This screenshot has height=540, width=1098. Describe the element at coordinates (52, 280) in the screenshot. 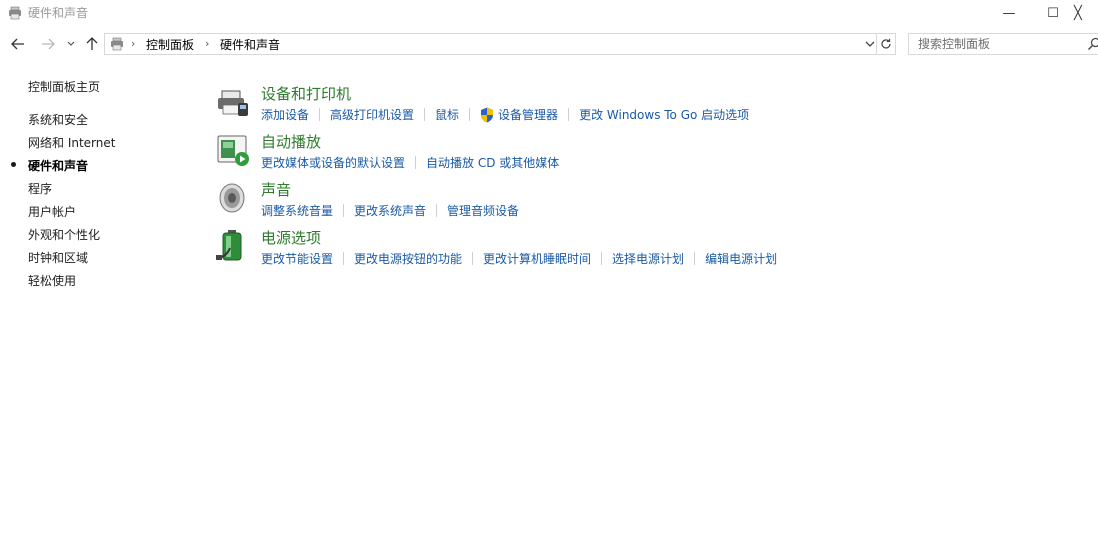

I see `sidebar-item-ease-of-access: 轻松使用` at that location.